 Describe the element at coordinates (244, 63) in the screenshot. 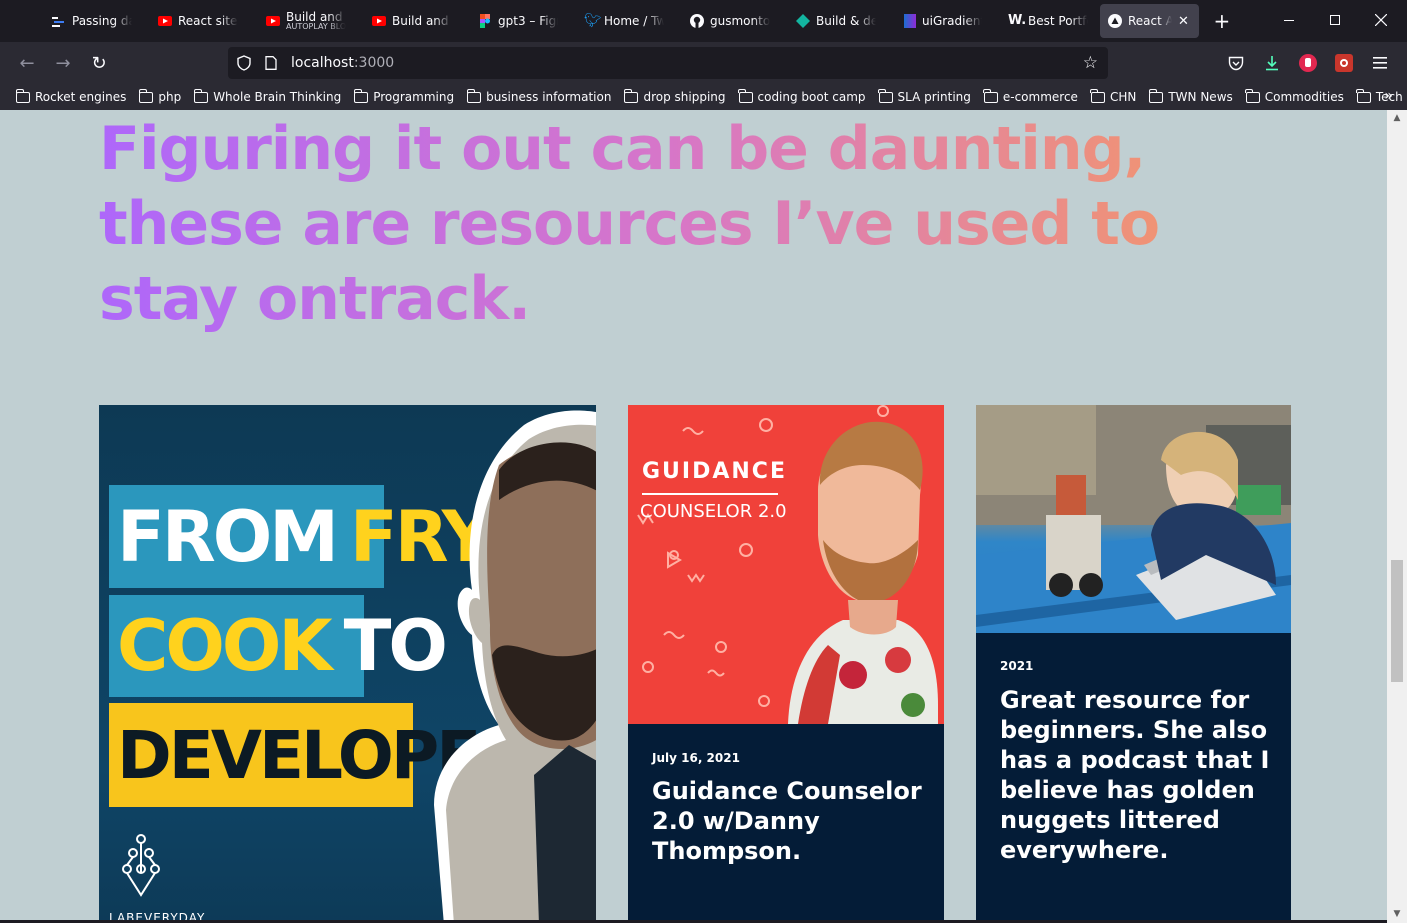

I see `shield-icon` at that location.